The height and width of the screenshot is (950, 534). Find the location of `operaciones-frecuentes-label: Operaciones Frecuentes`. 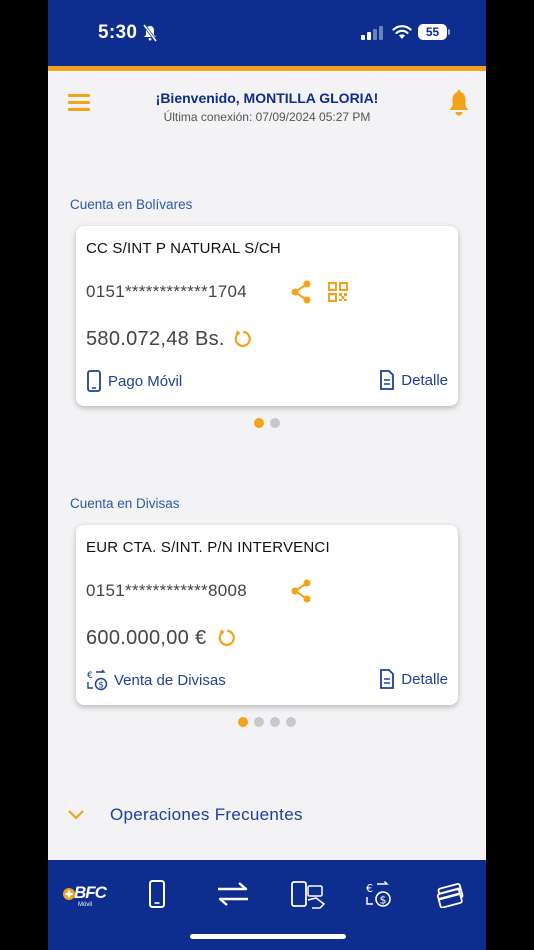

operaciones-frecuentes-label: Operaciones Frecuentes is located at coordinates (206, 814).